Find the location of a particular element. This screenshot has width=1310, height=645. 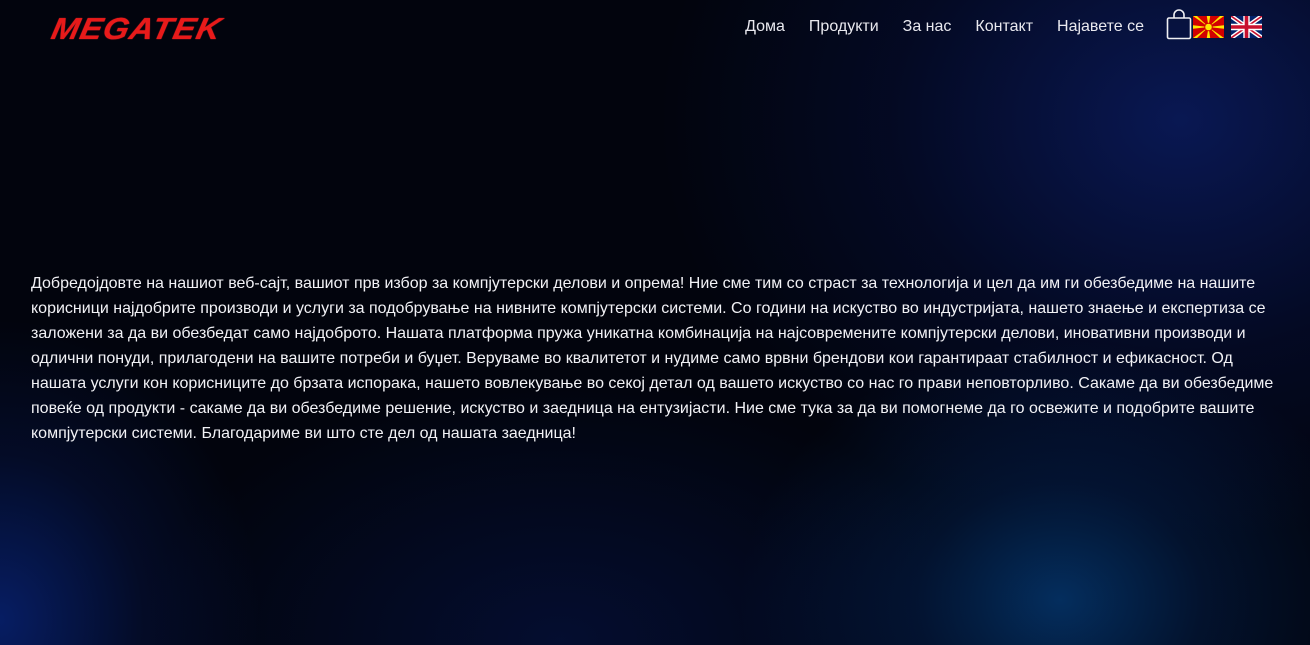

main-nav: Дома Продукти За нас Контакт Најавете се is located at coordinates (944, 27).